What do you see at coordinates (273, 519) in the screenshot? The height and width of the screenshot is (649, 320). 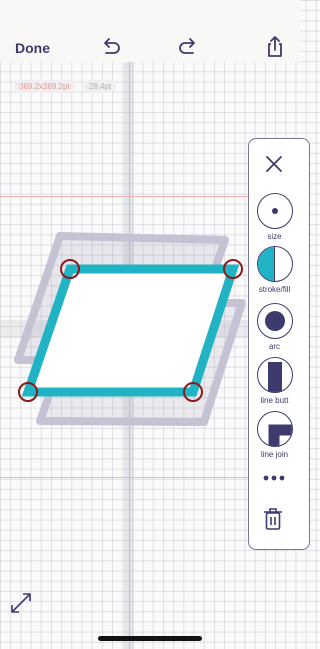 I see `trash-icon` at bounding box center [273, 519].